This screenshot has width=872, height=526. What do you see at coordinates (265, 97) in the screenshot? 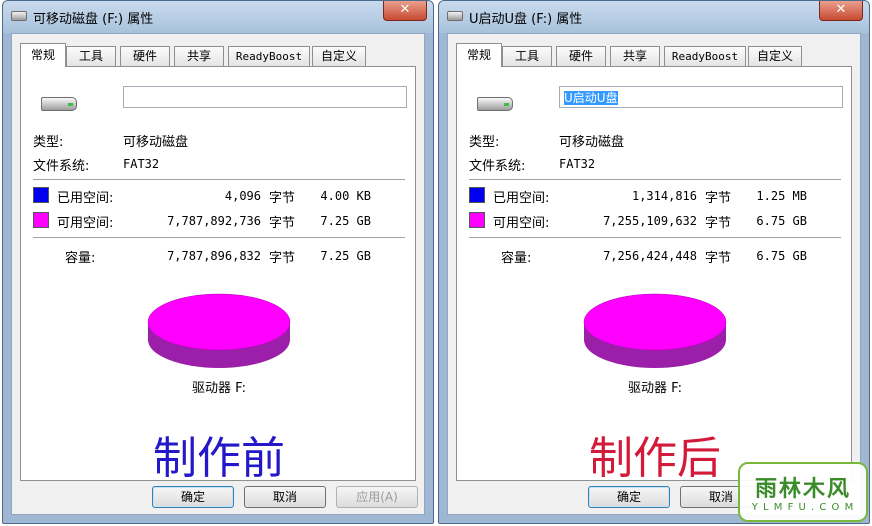
I see `volume-name-input` at bounding box center [265, 97].